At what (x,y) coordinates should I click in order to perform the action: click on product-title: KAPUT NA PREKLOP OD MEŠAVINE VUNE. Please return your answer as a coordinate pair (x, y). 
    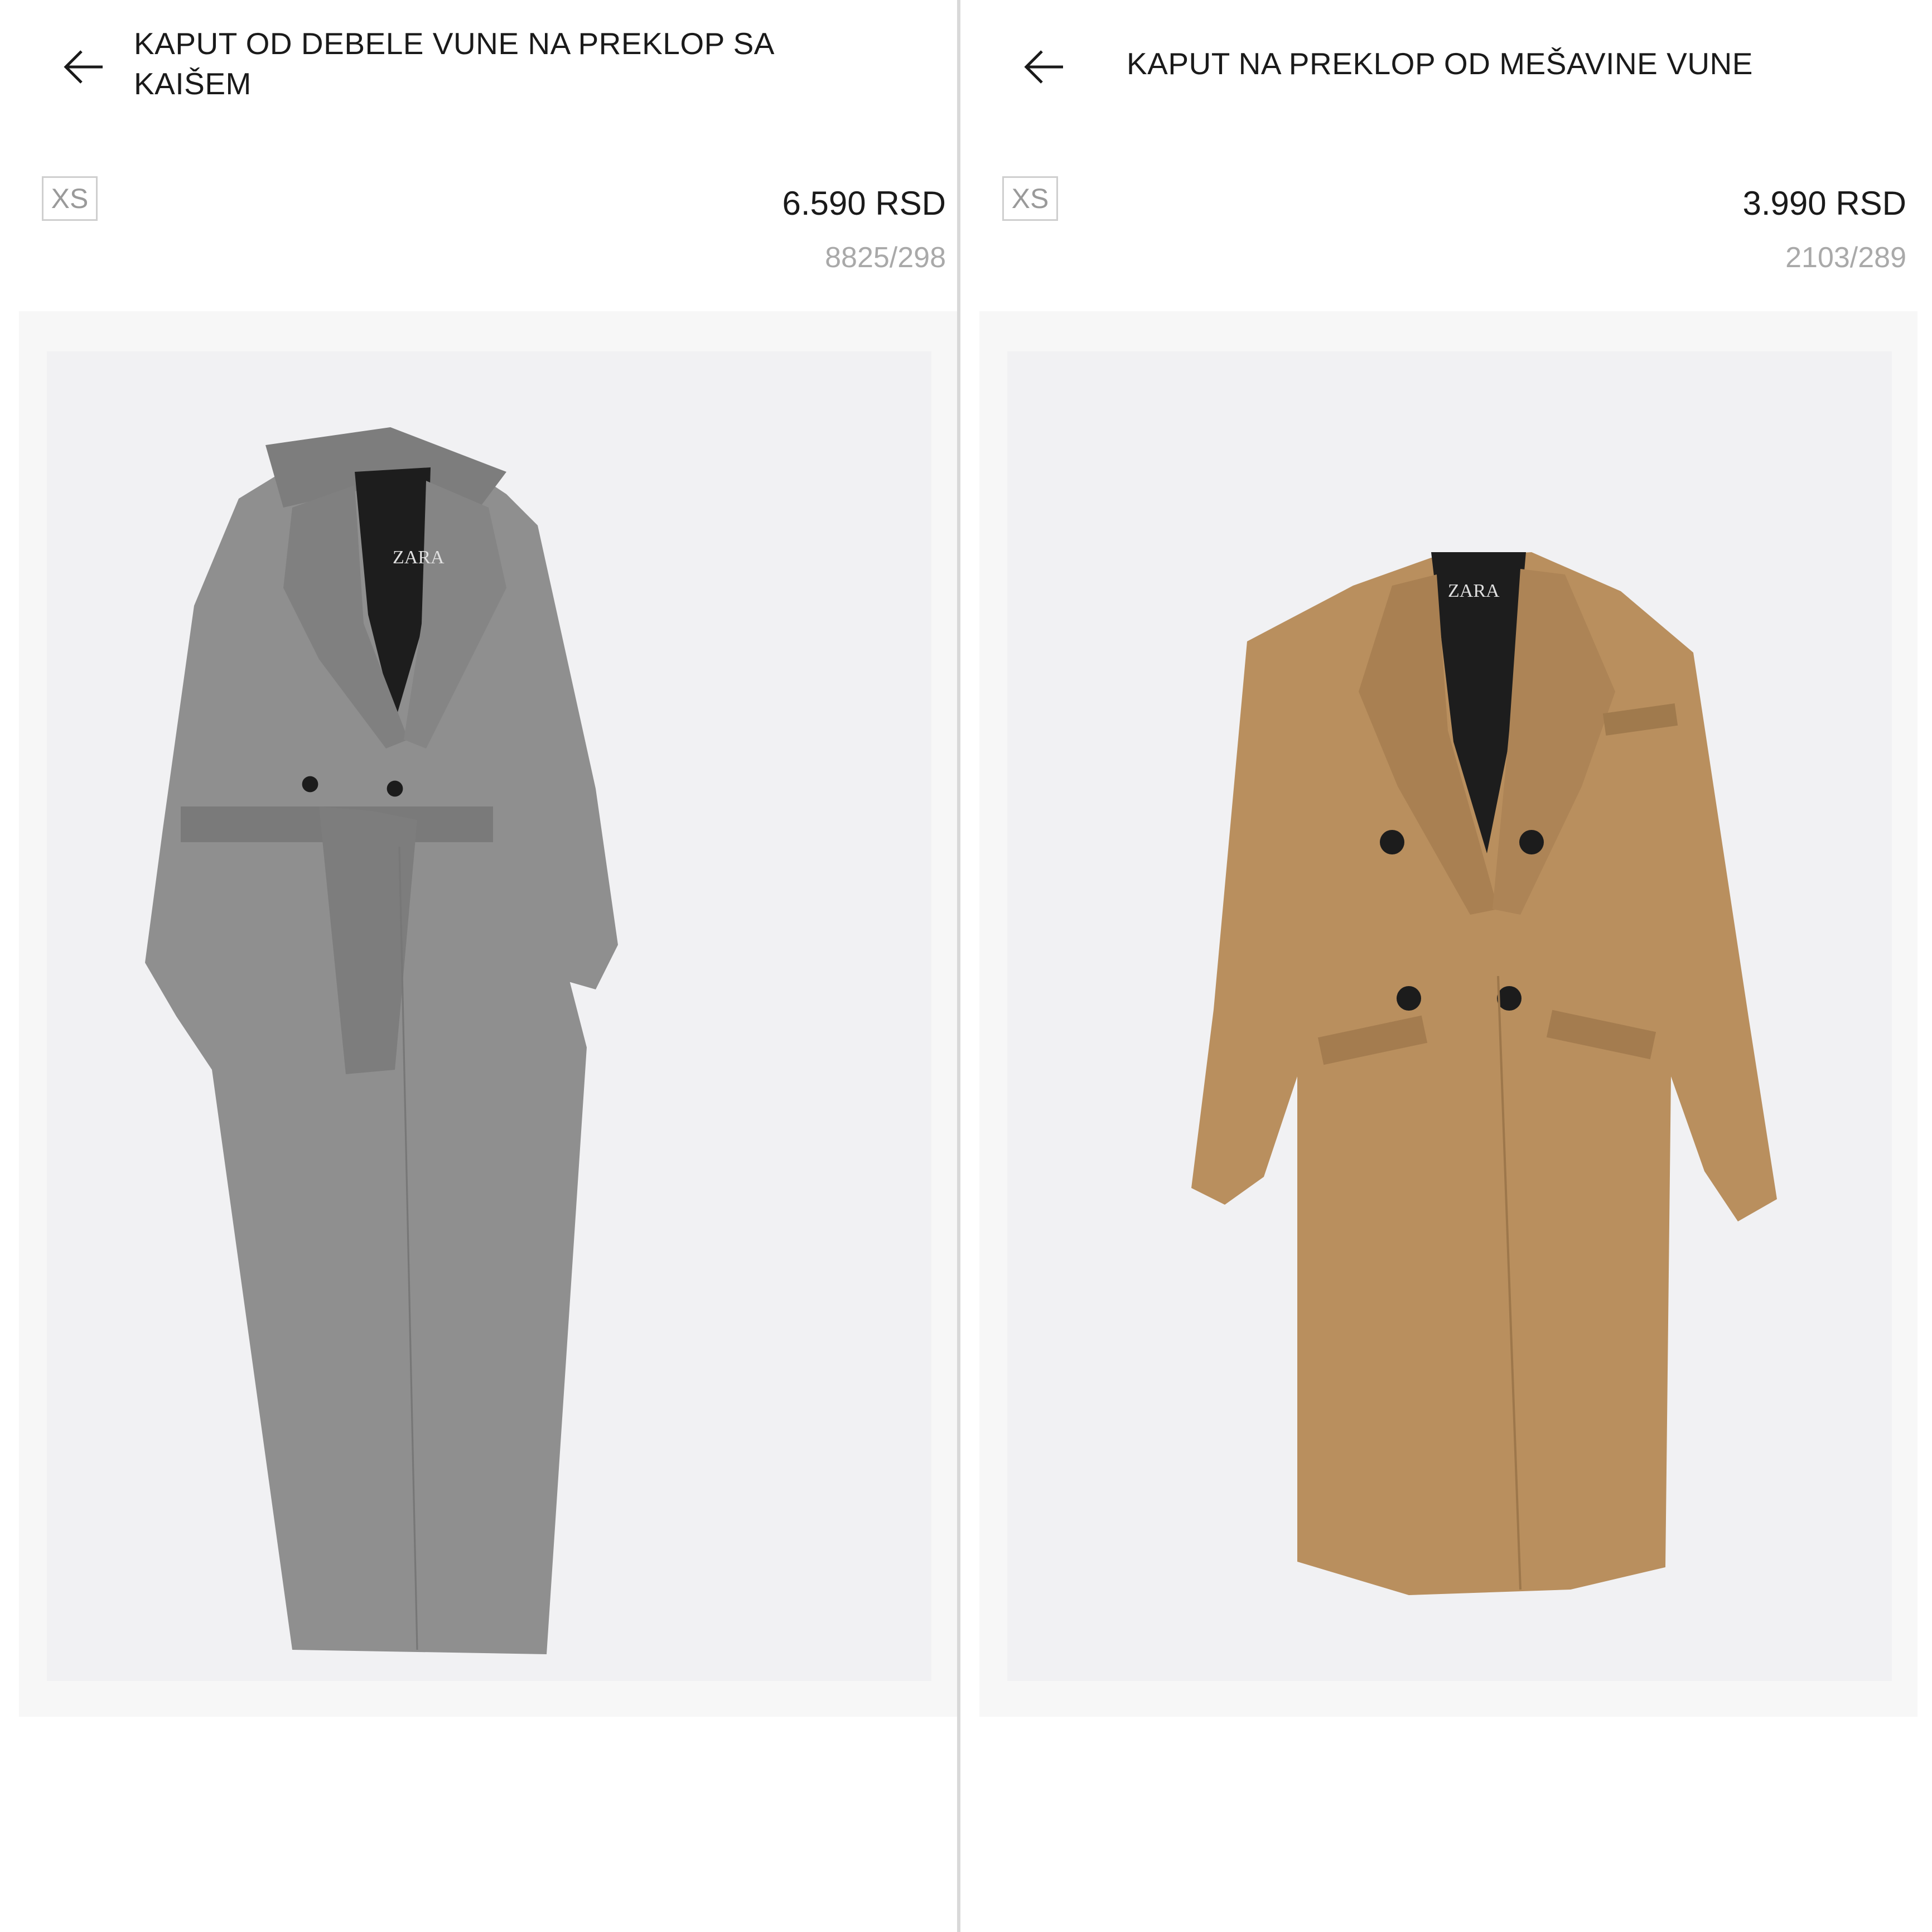
    Looking at the image, I should click on (1440, 63).